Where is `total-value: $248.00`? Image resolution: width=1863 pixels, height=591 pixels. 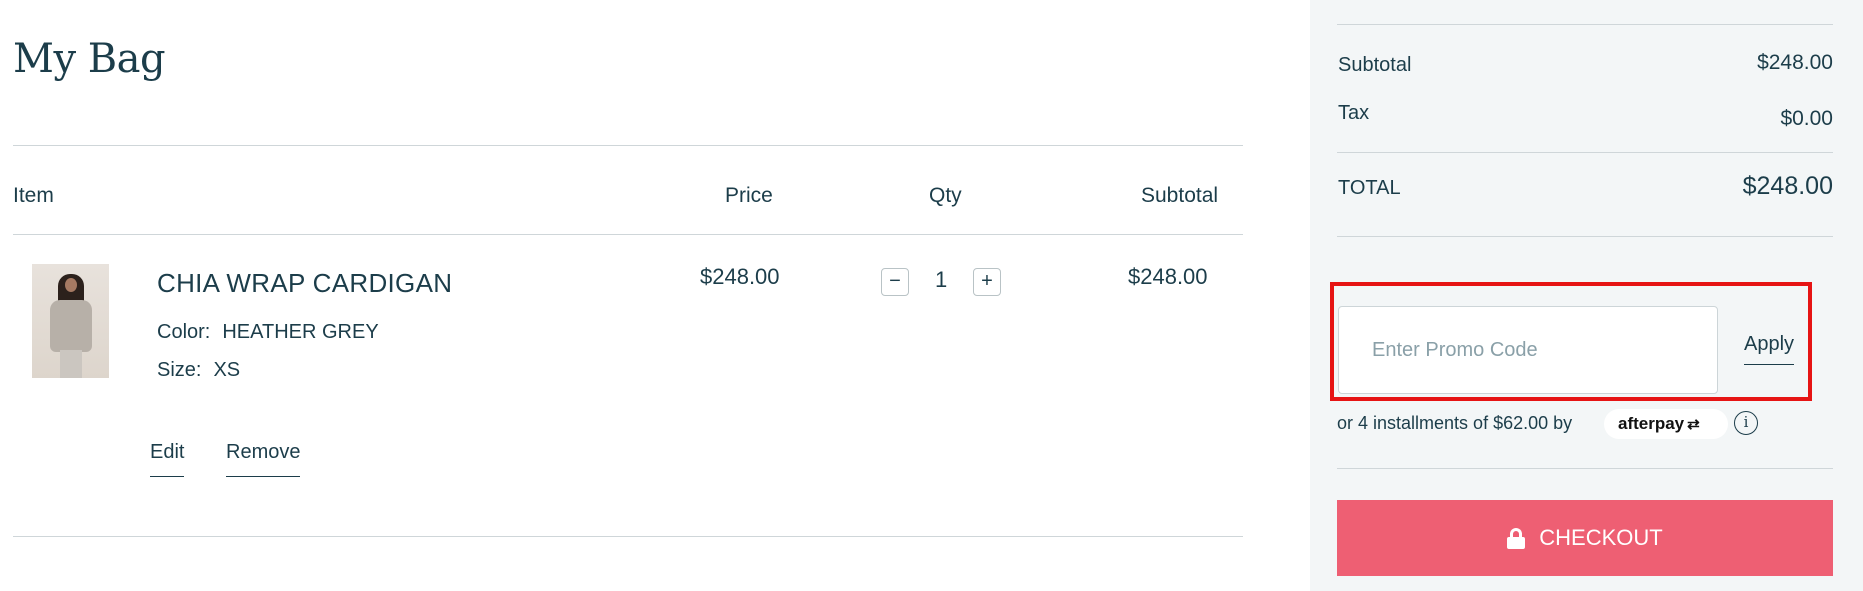 total-value: $248.00 is located at coordinates (1787, 186).